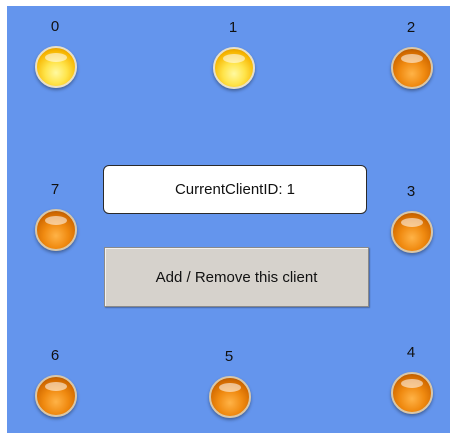 Image resolution: width=455 pixels, height=441 pixels. I want to click on current-client-id-text: CurrentClientID: 1, so click(235, 189).